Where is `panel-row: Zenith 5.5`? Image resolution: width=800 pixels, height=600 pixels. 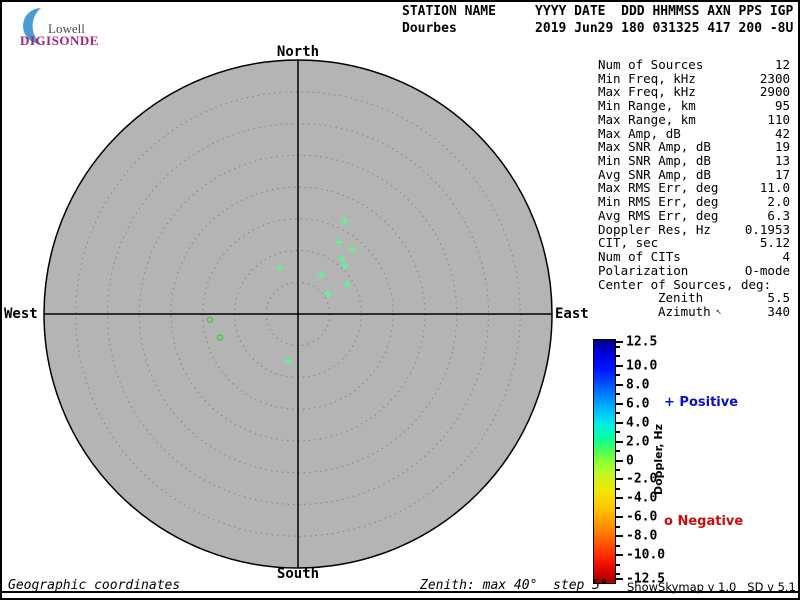 panel-row: Zenith 5.5 is located at coordinates (694, 298).